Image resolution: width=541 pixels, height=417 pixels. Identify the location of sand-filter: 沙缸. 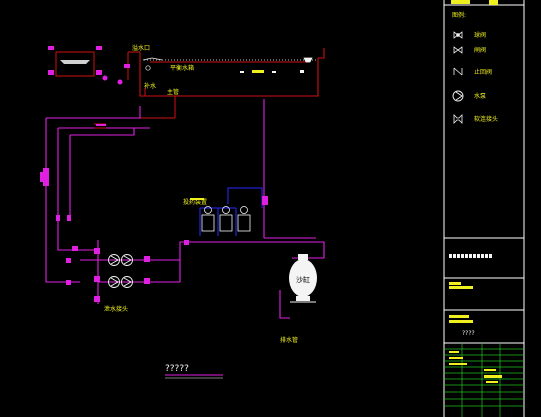
(303, 278).